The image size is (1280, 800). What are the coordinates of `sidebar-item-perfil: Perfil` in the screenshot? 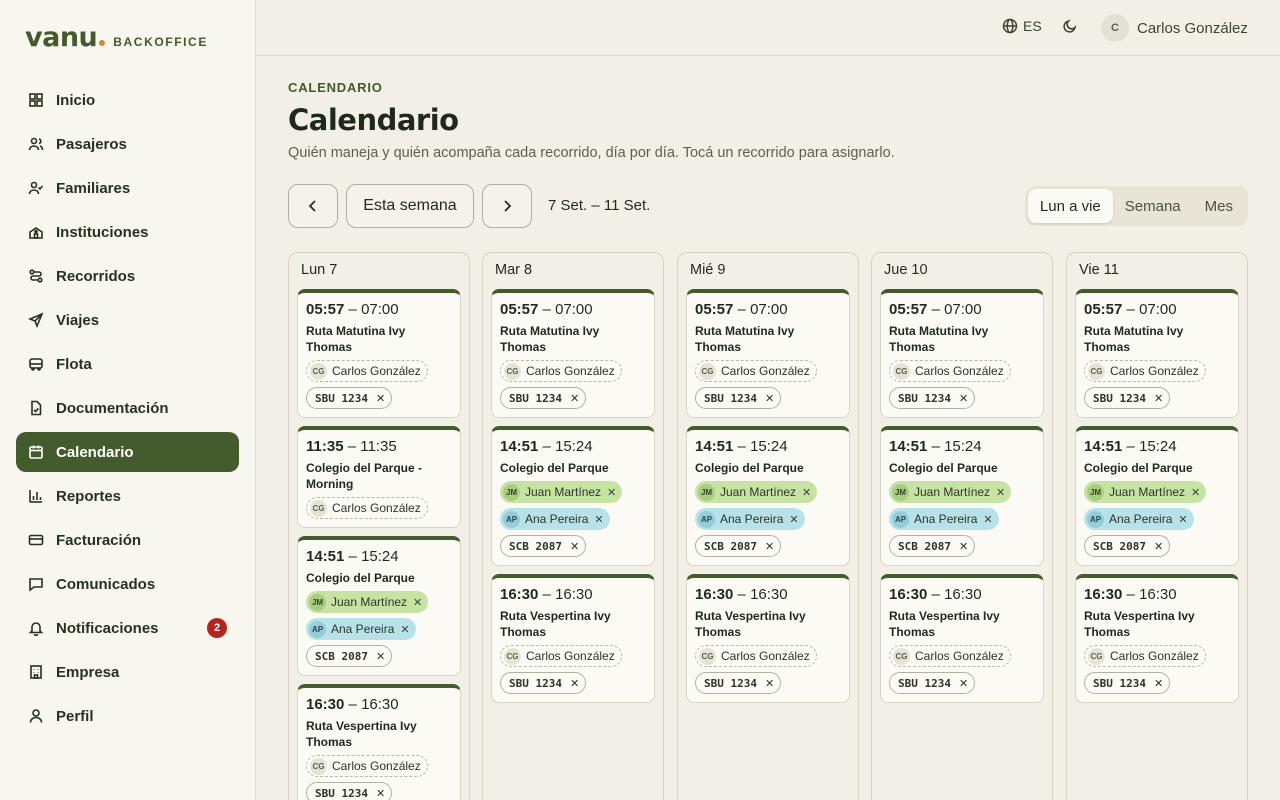 It's located at (127, 716).